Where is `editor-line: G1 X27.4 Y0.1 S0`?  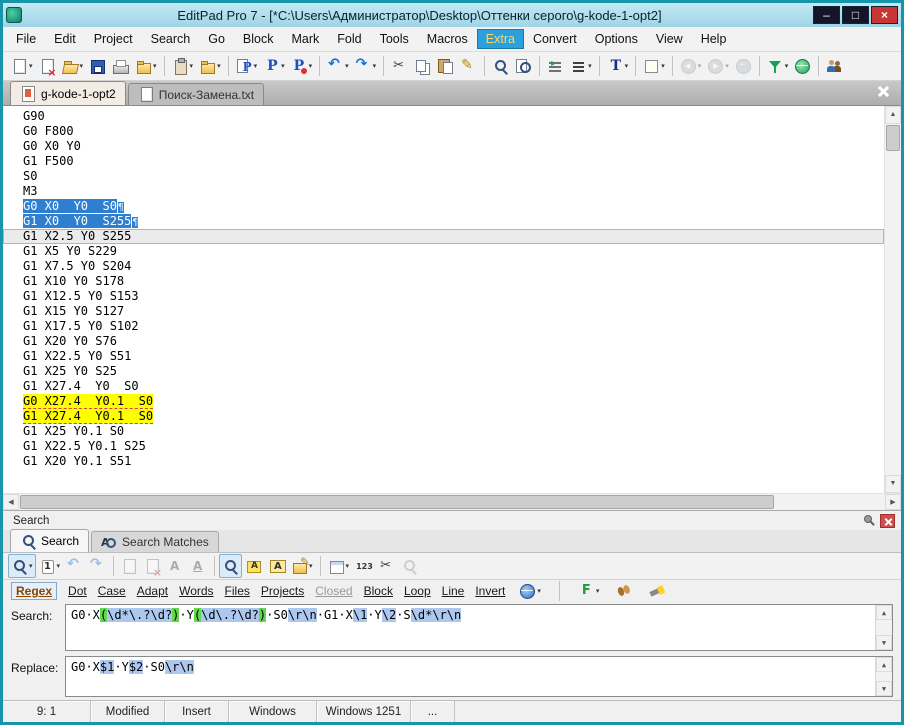 editor-line: G1 X27.4 Y0.1 S0 is located at coordinates (443, 416).